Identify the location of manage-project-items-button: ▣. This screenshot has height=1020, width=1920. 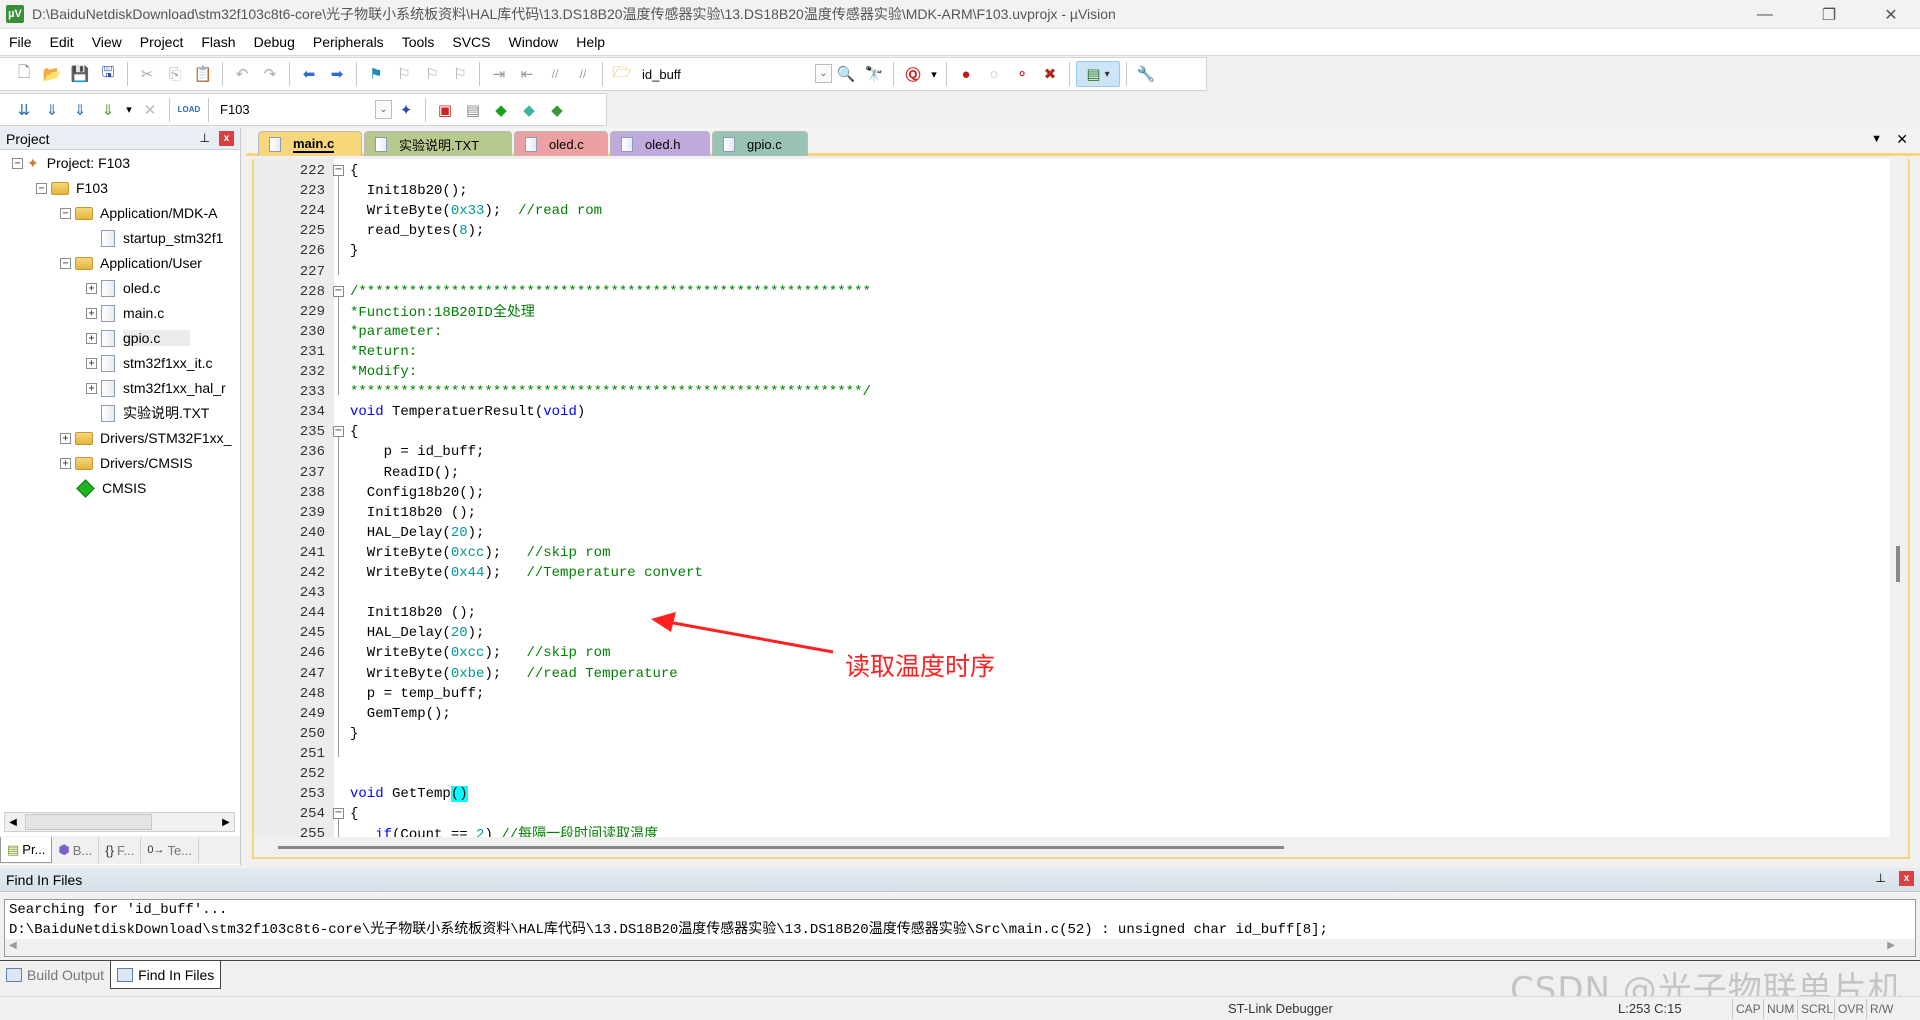
(445, 110).